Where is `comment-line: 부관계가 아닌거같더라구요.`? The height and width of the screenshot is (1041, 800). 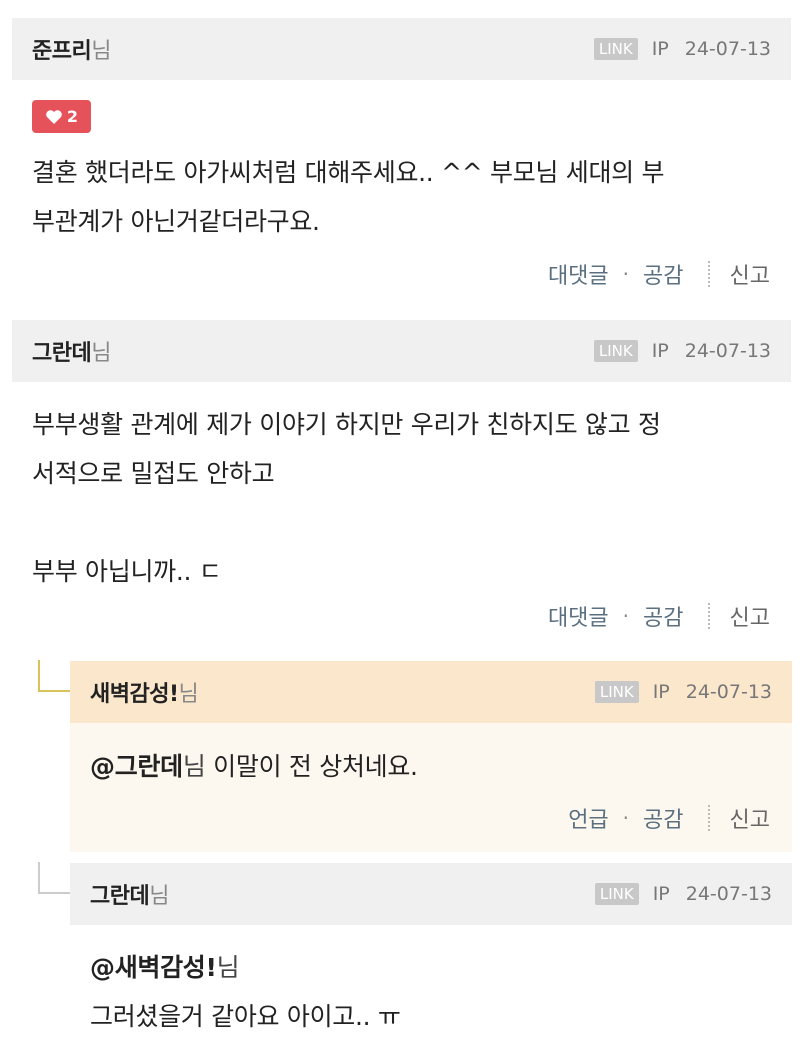
comment-line: 부관계가 아닌거같더라구요. is located at coordinates (176, 221).